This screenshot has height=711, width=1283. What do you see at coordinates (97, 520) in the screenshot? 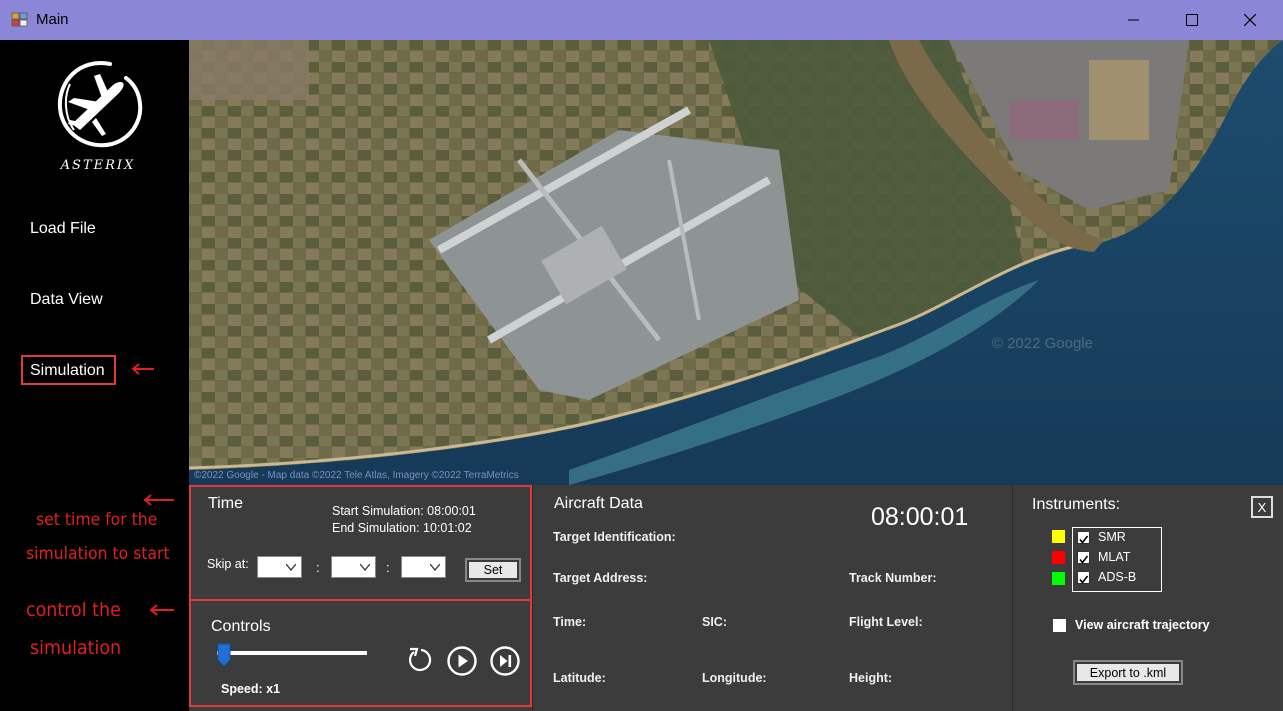
I see `annotation-time-1: set time for the` at bounding box center [97, 520].